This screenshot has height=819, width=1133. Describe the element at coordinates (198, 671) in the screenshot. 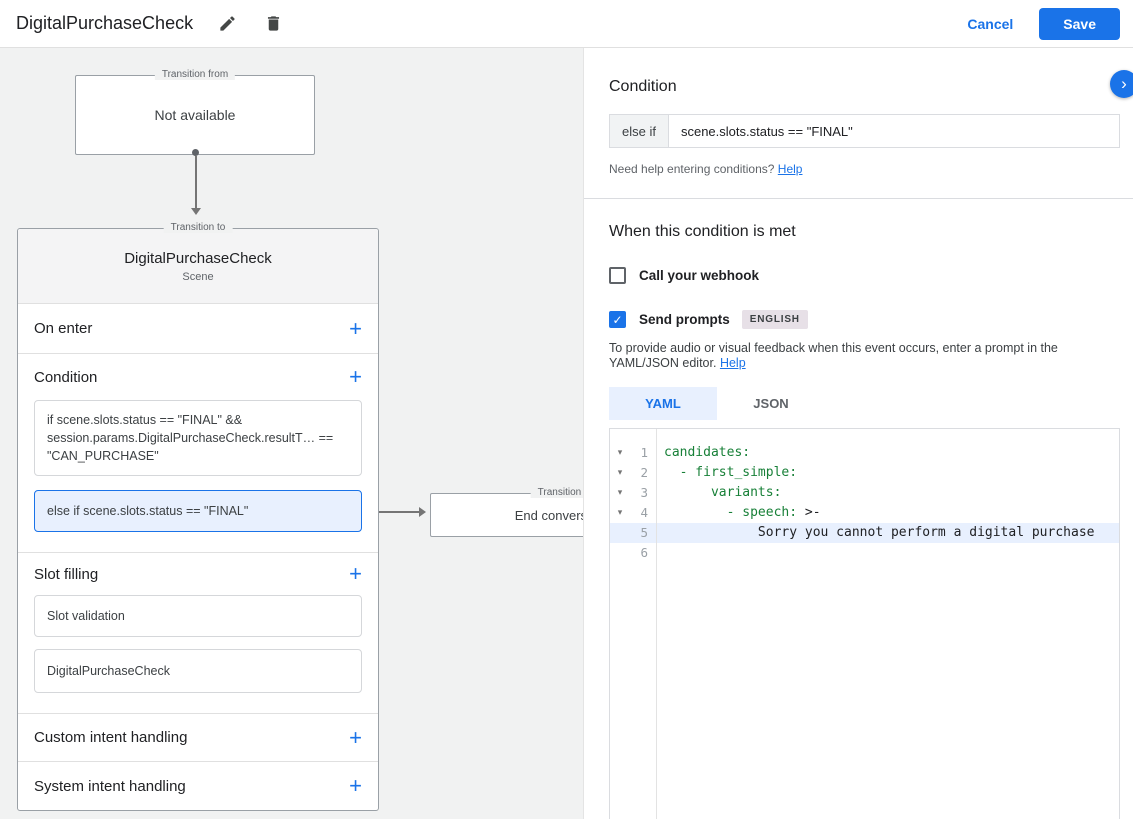

I see `slot-item: DigitalPurchaseCheck` at that location.